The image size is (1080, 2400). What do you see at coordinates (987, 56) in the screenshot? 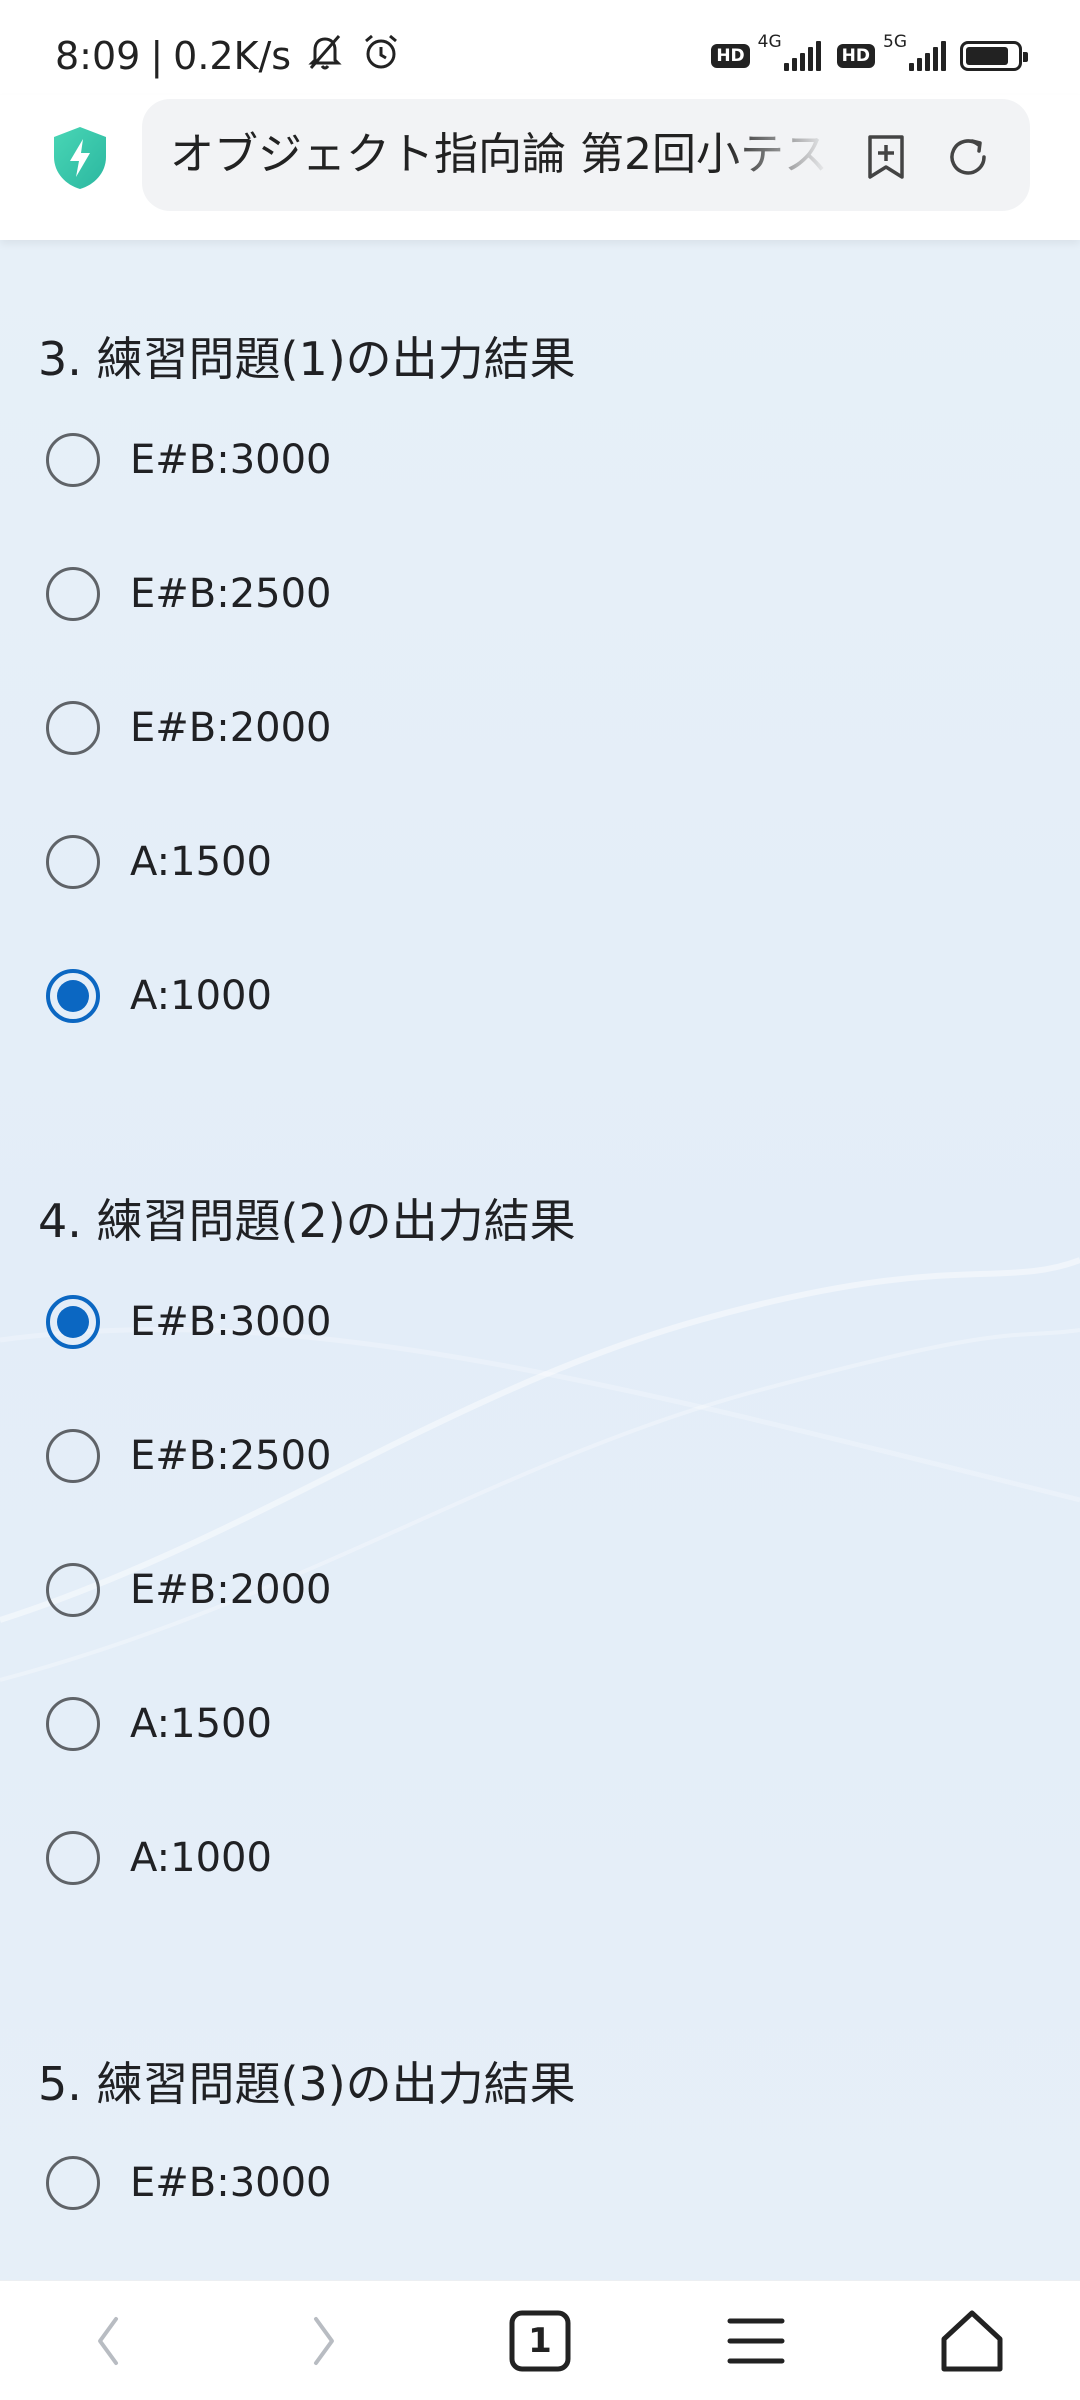
I see `battery-fill` at bounding box center [987, 56].